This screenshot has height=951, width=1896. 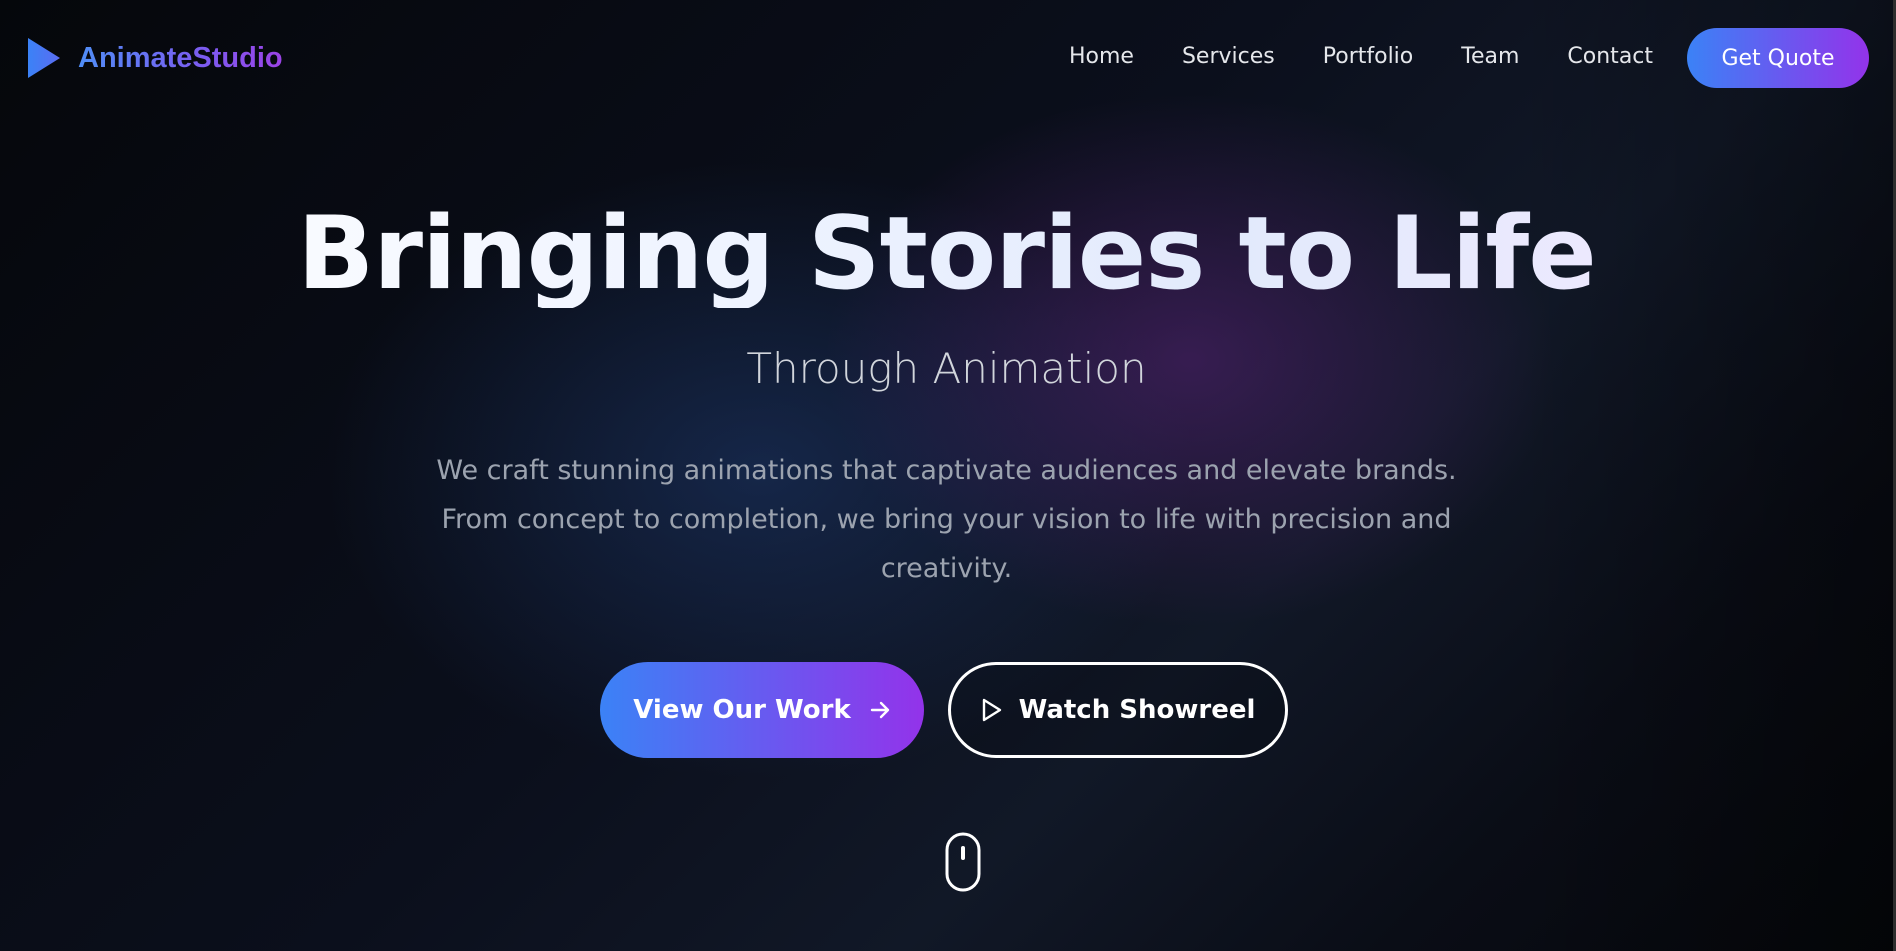 I want to click on hero-subtitle: Through Animation, so click(x=946, y=368).